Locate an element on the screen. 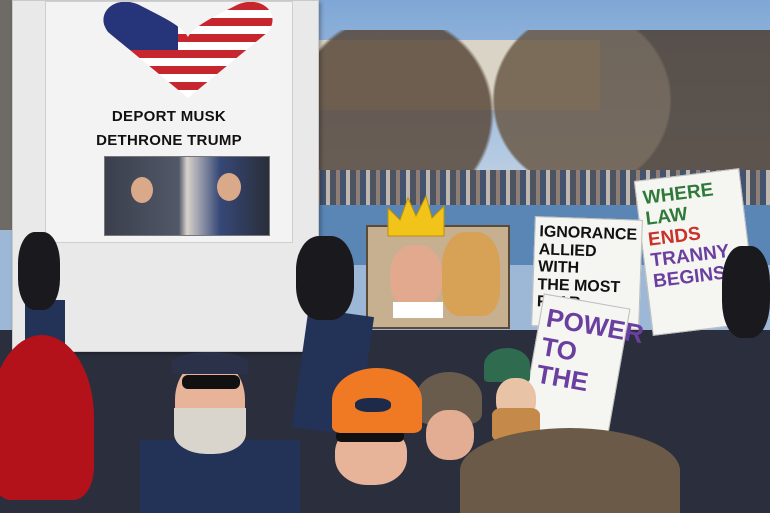 Image resolution: width=770 pixels, height=513 pixels. black-glove-left is located at coordinates (39, 271).